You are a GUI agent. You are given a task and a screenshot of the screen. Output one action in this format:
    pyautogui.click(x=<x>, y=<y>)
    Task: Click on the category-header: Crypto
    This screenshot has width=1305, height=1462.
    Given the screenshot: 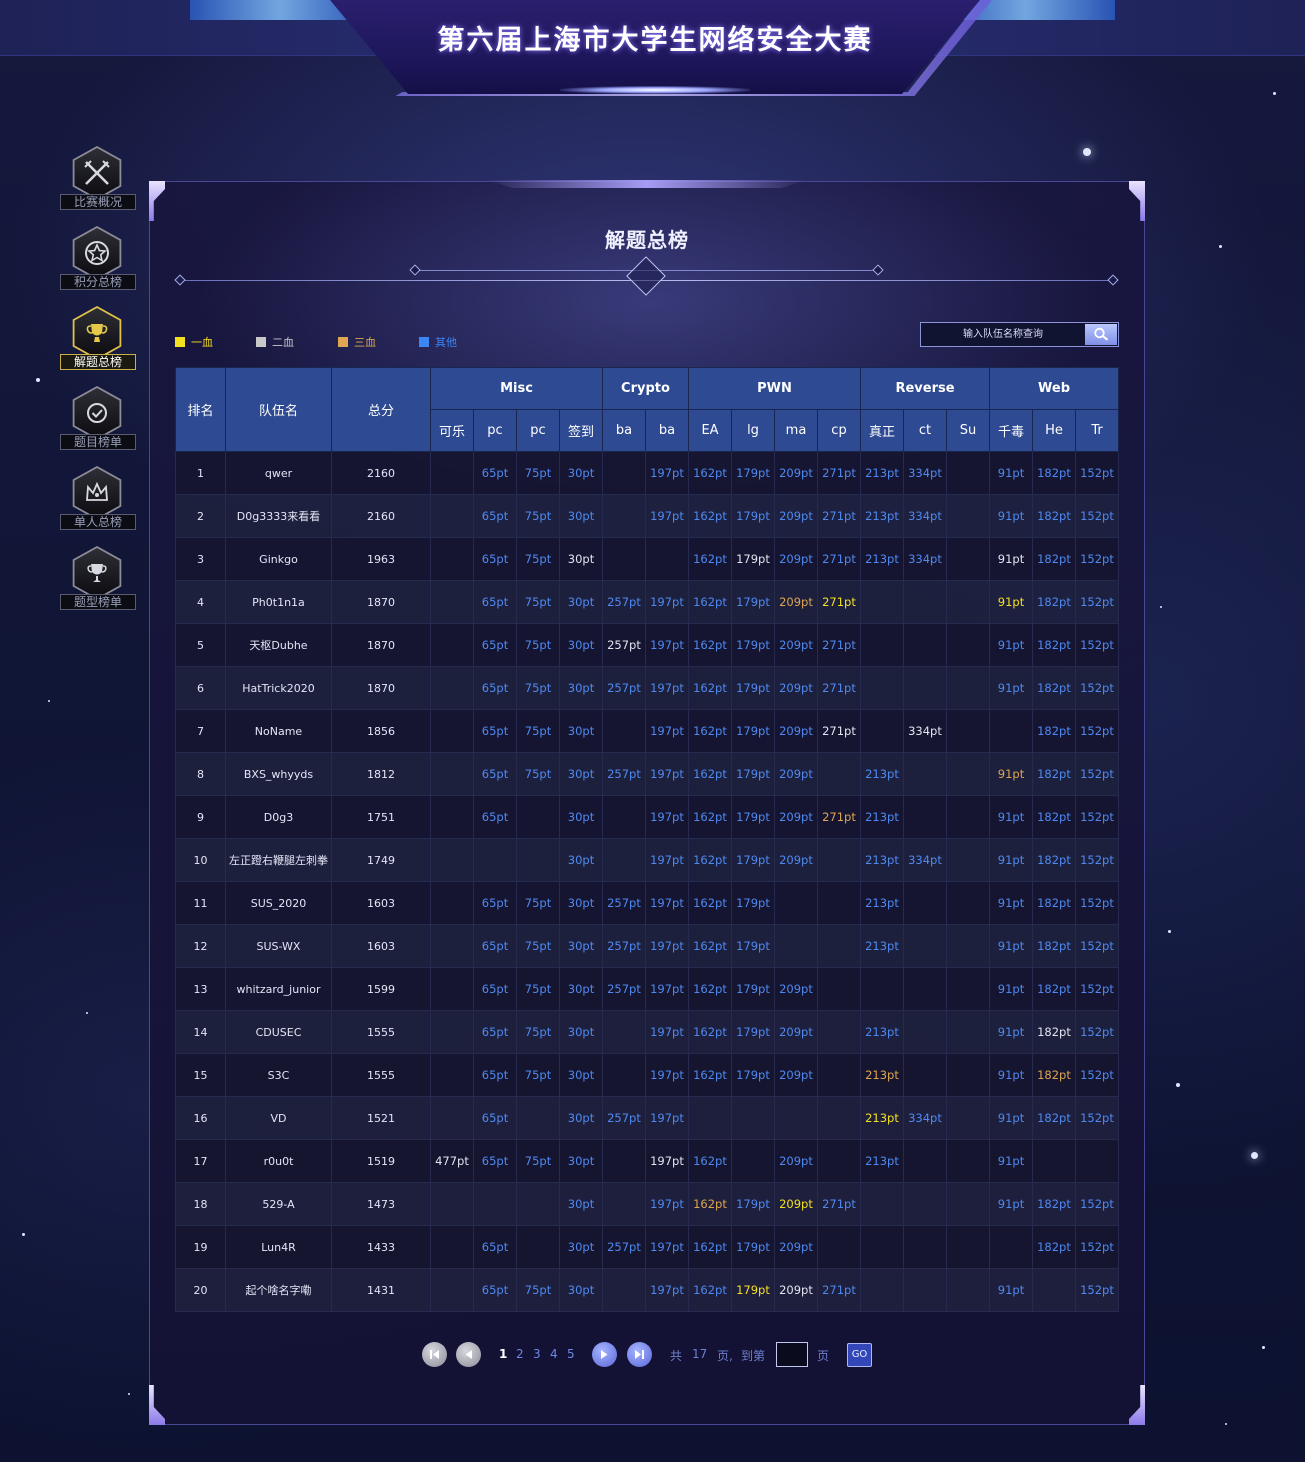 What is the action you would take?
    pyautogui.click(x=645, y=388)
    